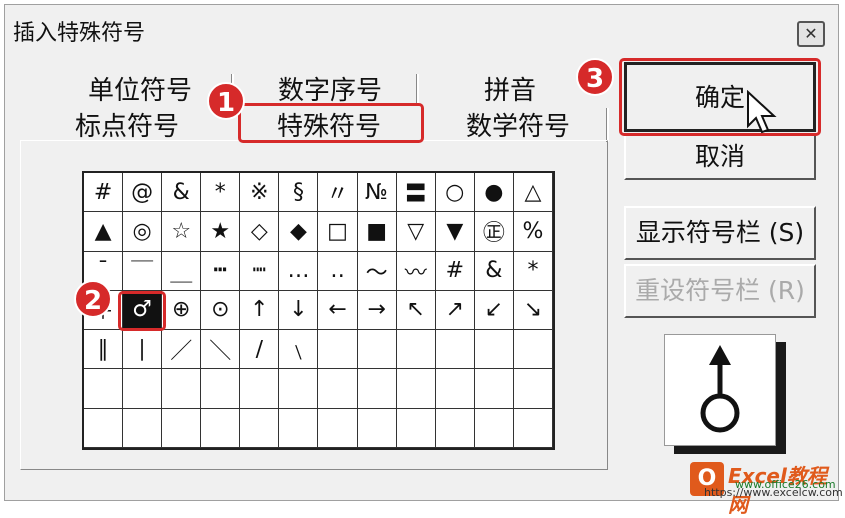 Image resolution: width=845 pixels, height=518 pixels. What do you see at coordinates (416, 310) in the screenshot?
I see `symbol-cell: ↖` at bounding box center [416, 310].